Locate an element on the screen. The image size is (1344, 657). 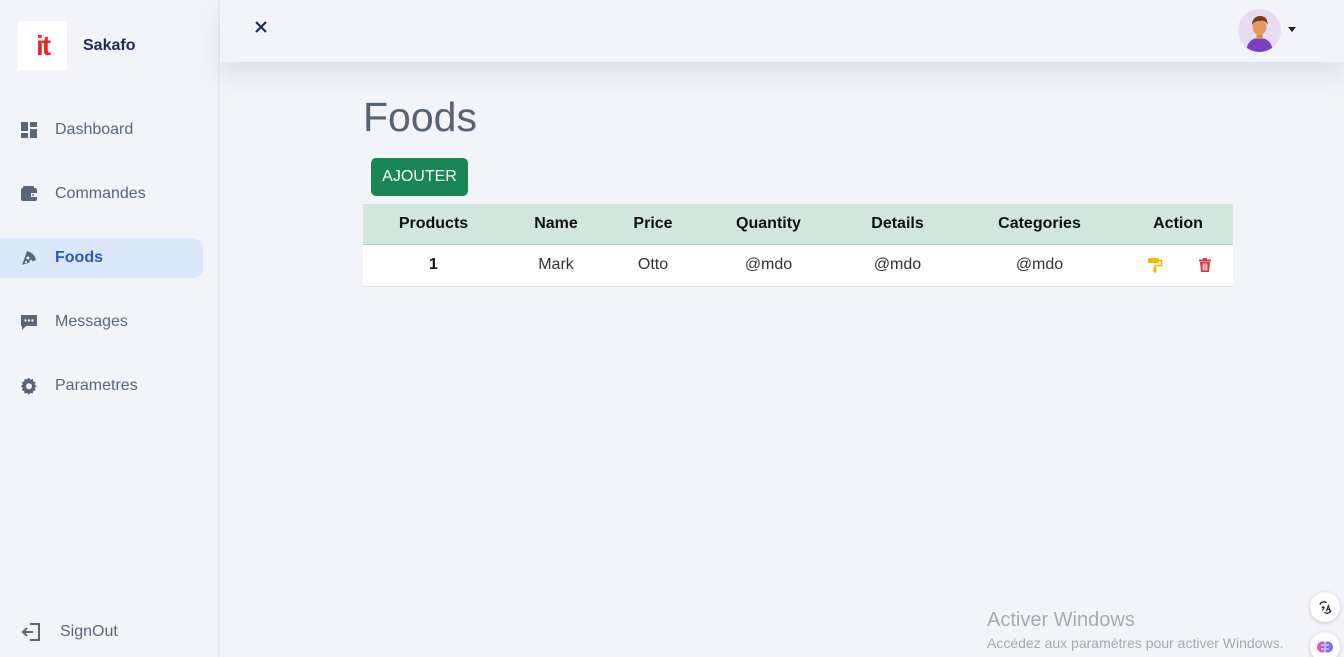
signout-button: SignOut is located at coordinates (69, 632).